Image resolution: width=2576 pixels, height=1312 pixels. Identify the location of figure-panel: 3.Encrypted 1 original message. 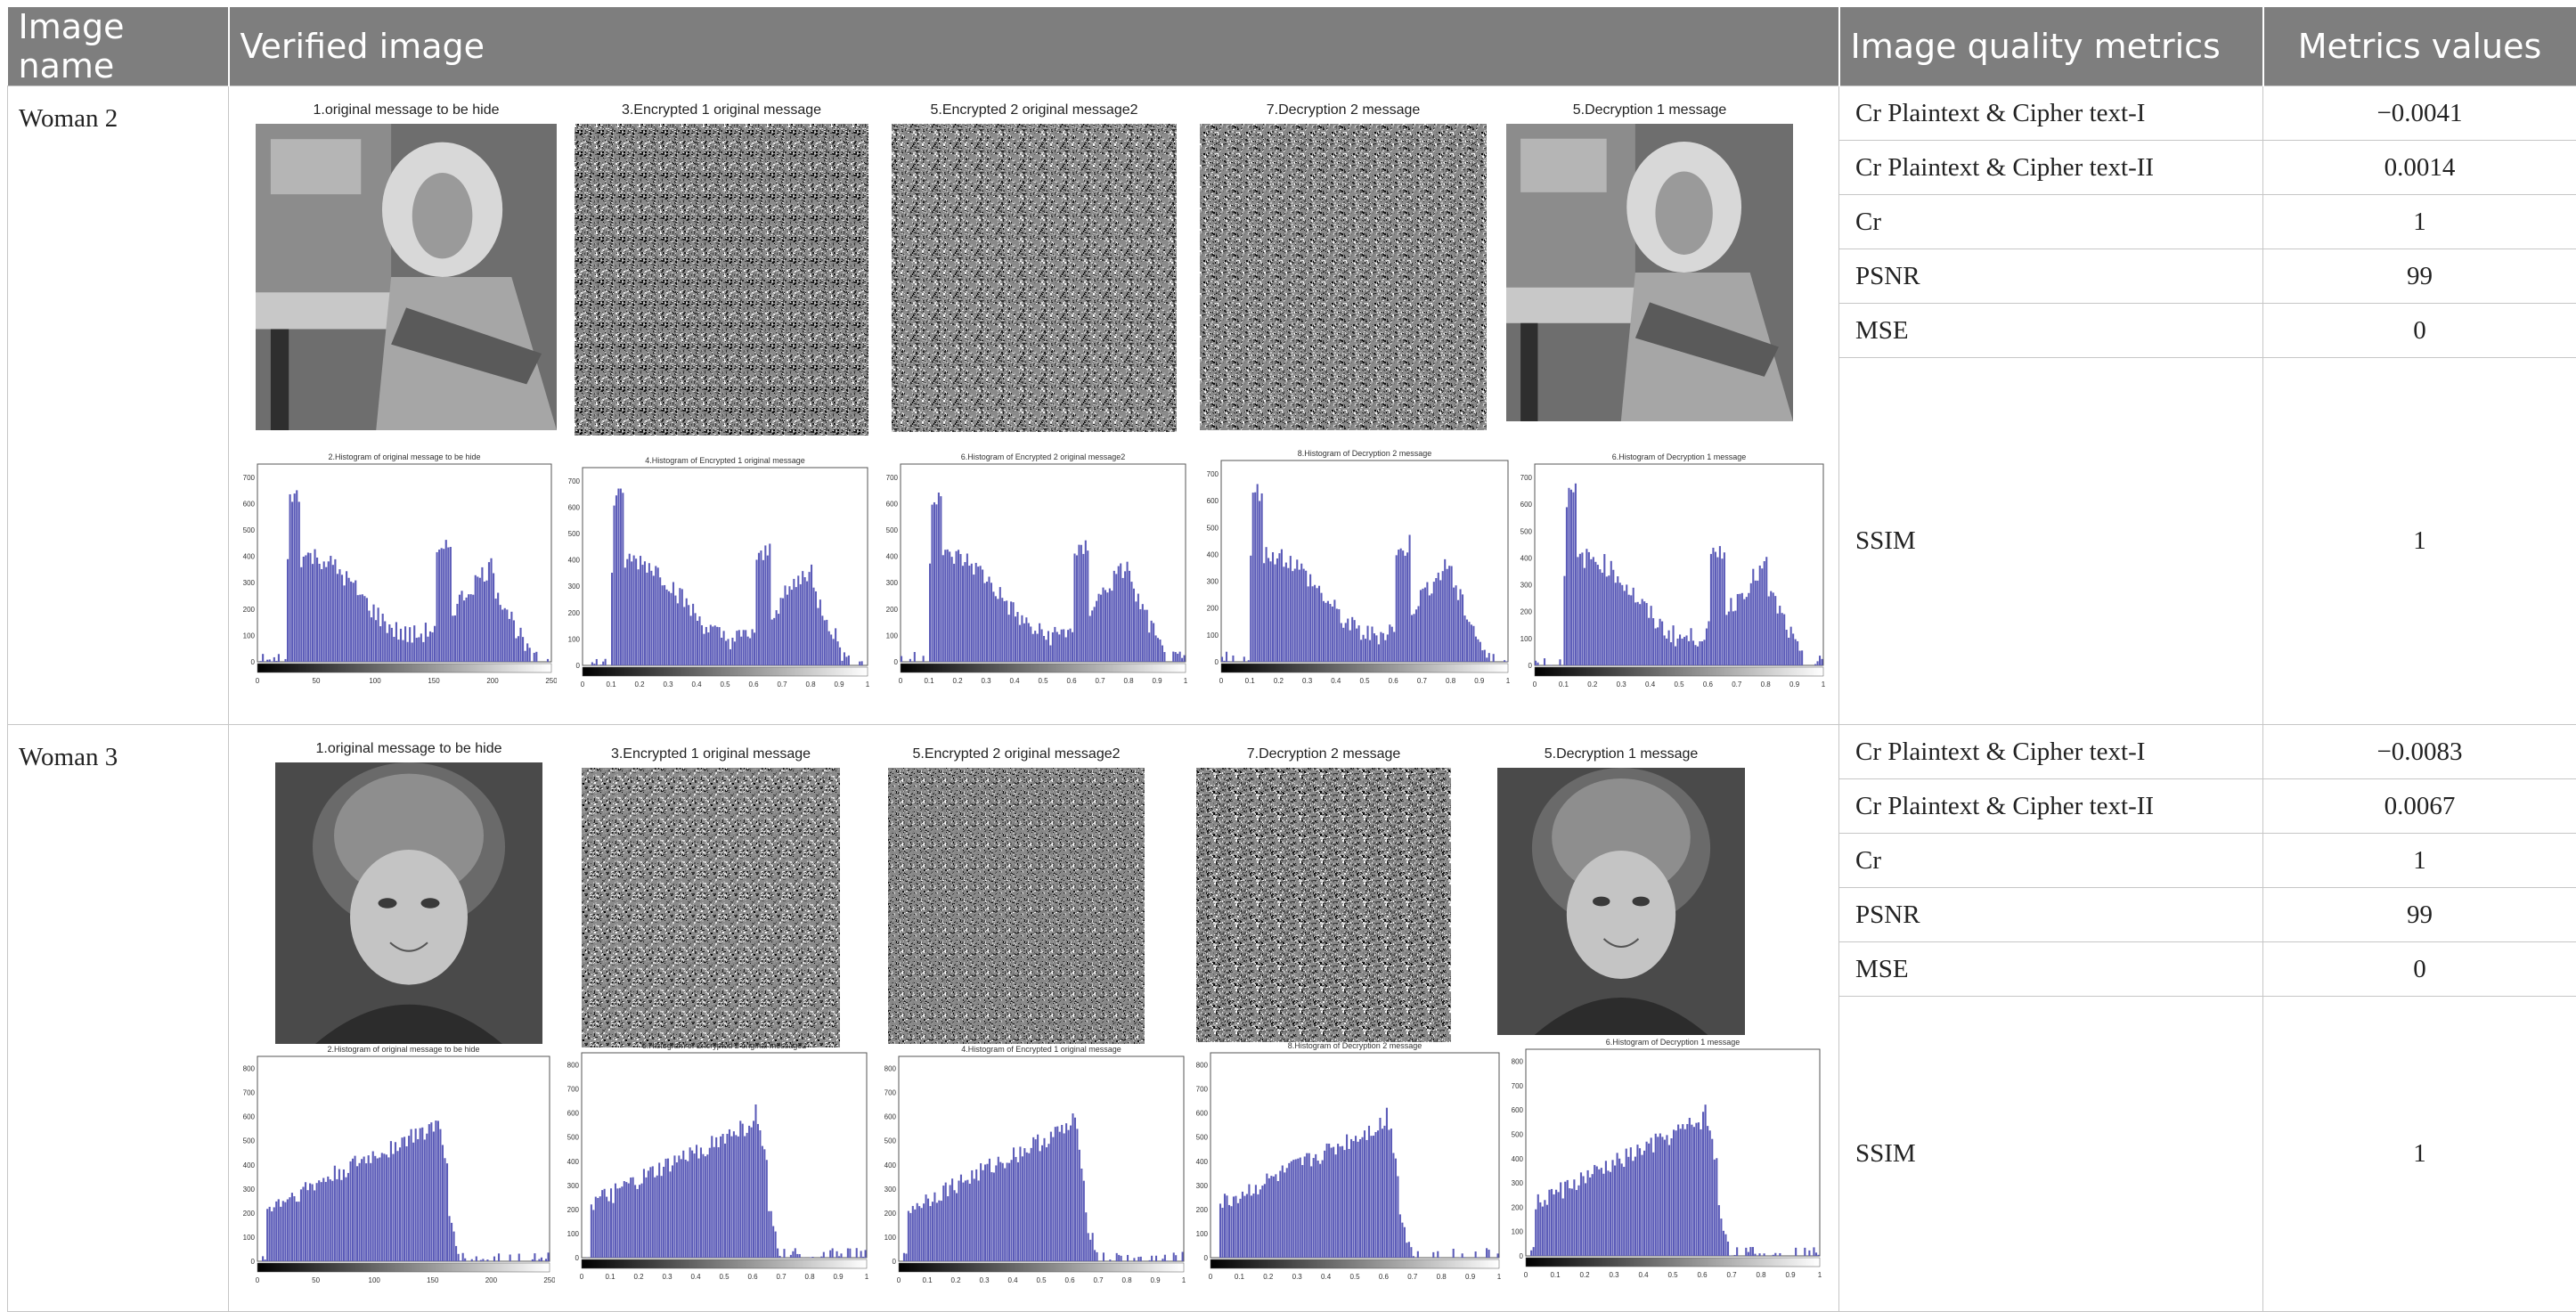
(721, 269).